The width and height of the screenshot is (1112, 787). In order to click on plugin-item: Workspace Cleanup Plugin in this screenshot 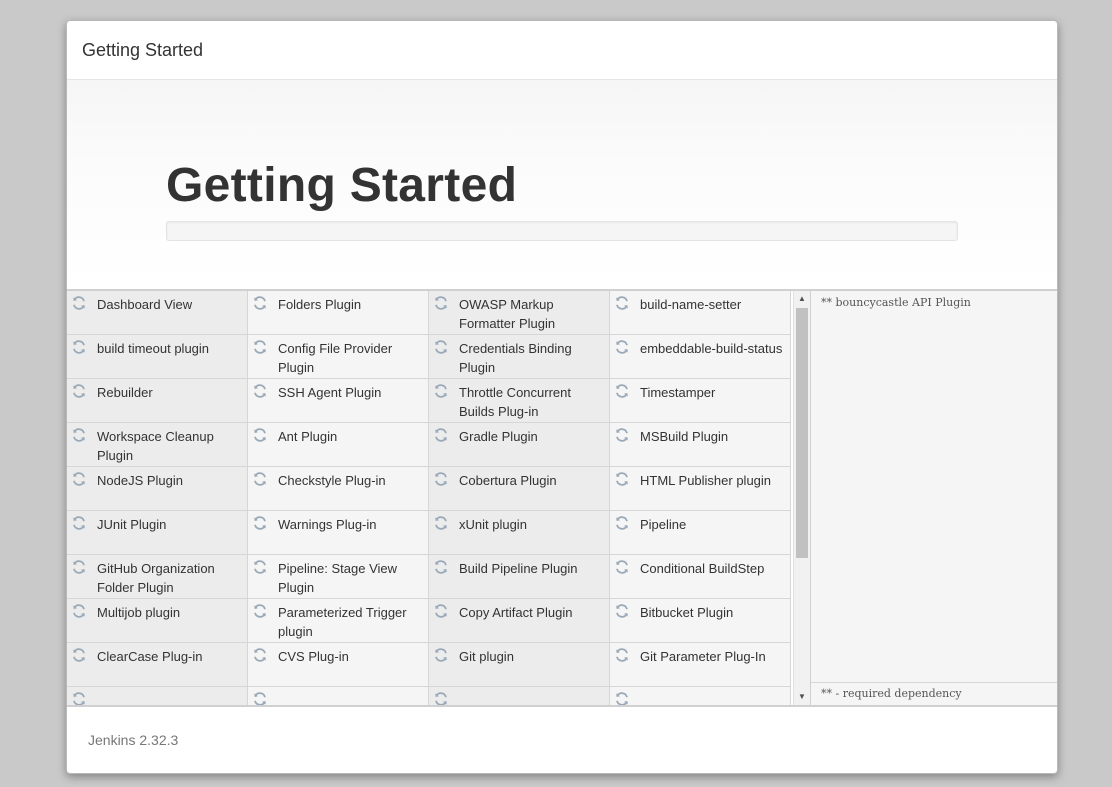, I will do `click(157, 445)`.